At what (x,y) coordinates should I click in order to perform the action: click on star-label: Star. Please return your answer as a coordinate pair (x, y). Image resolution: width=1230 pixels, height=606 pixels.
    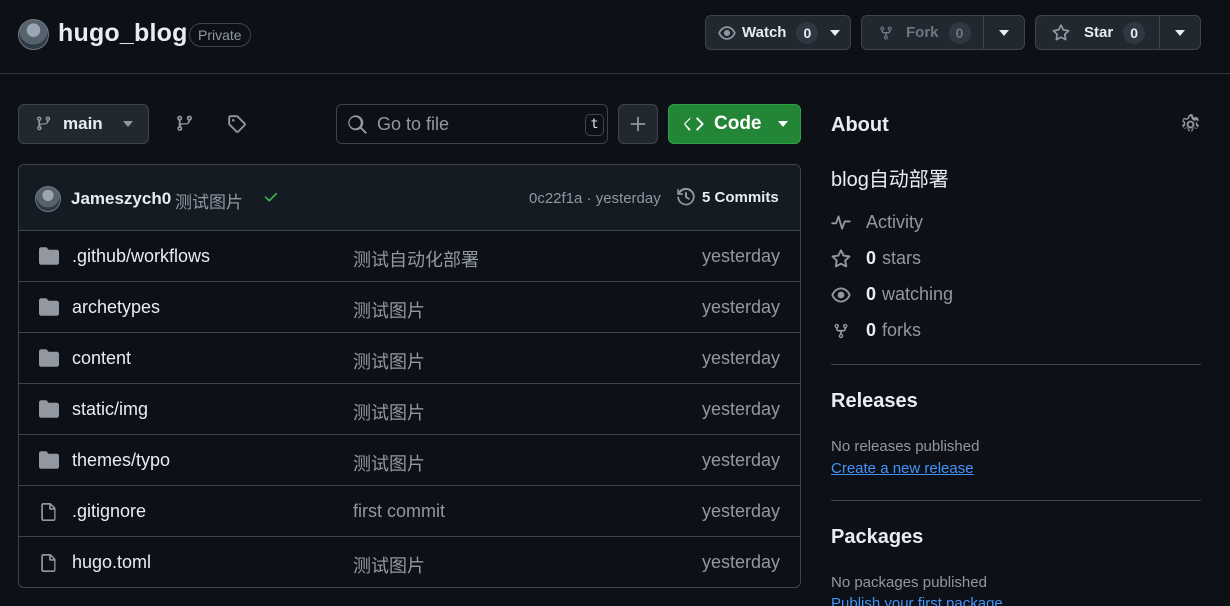
    Looking at the image, I should click on (1099, 32).